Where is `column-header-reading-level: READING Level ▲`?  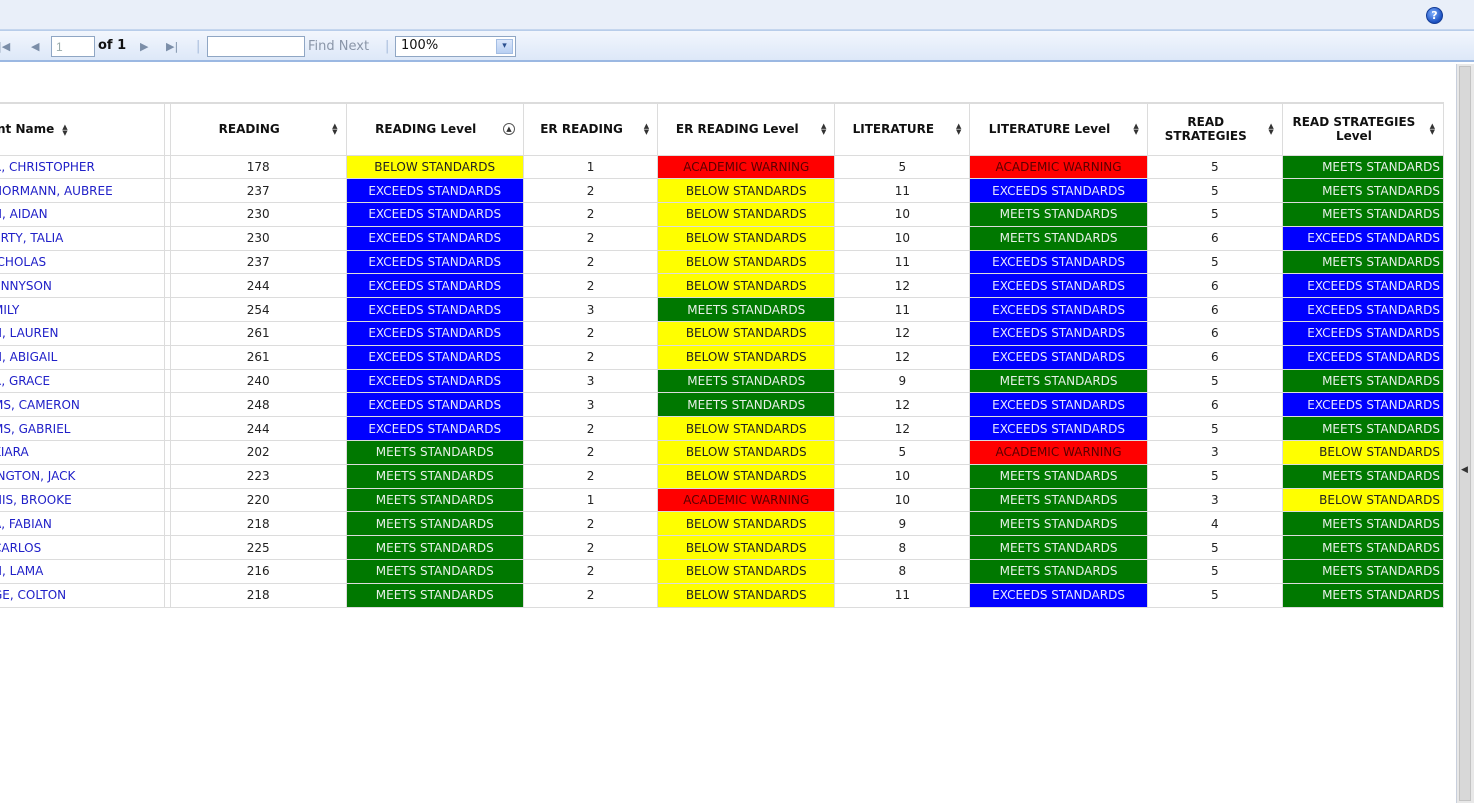
column-header-reading-level: READING Level ▲ is located at coordinates (434, 129).